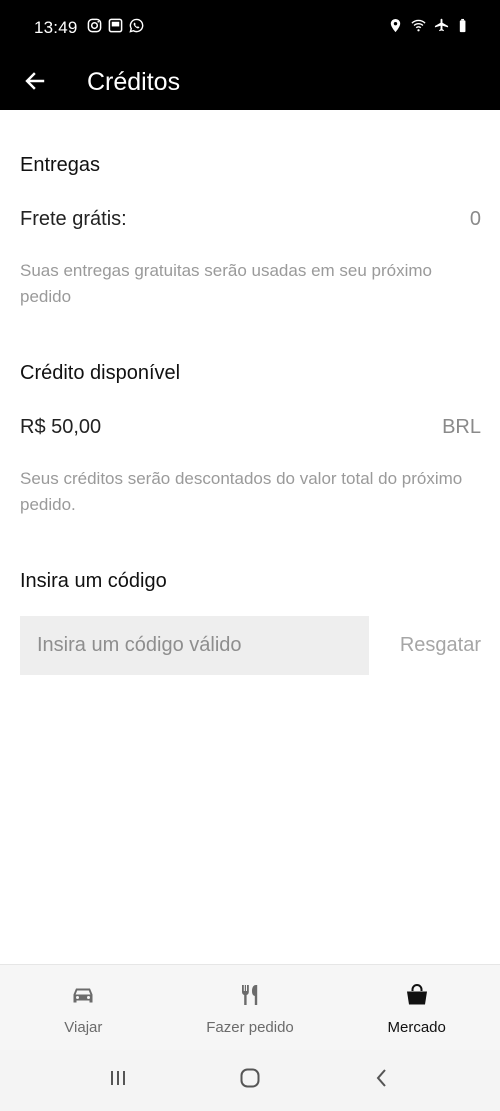 The image size is (500, 1111). I want to click on home-button, so click(250, 1081).